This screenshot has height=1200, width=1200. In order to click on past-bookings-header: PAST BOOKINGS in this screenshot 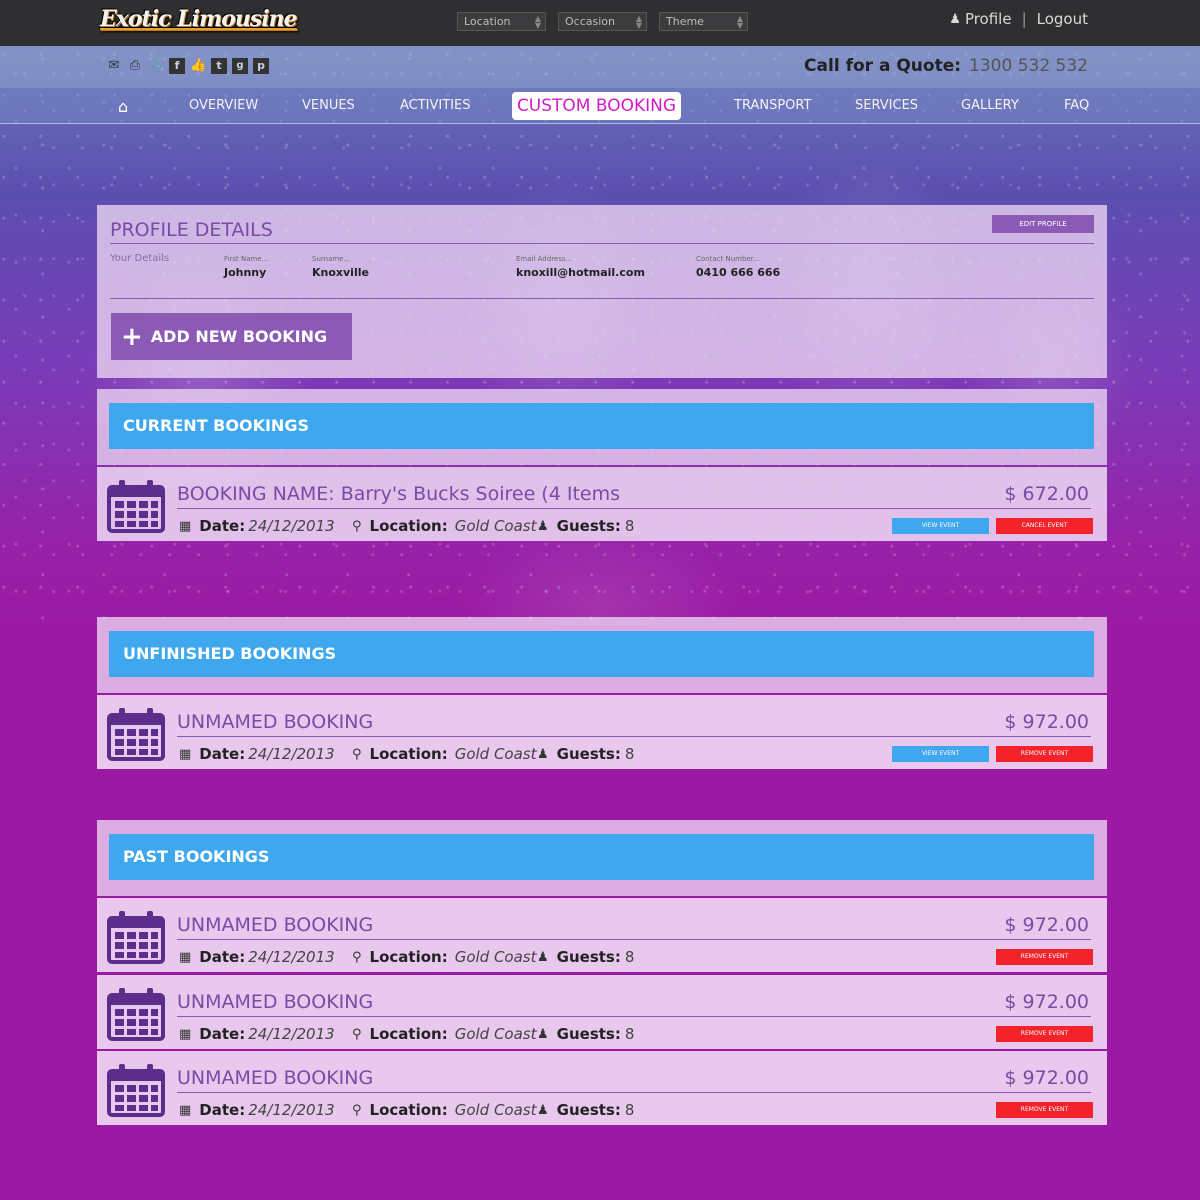, I will do `click(602, 858)`.